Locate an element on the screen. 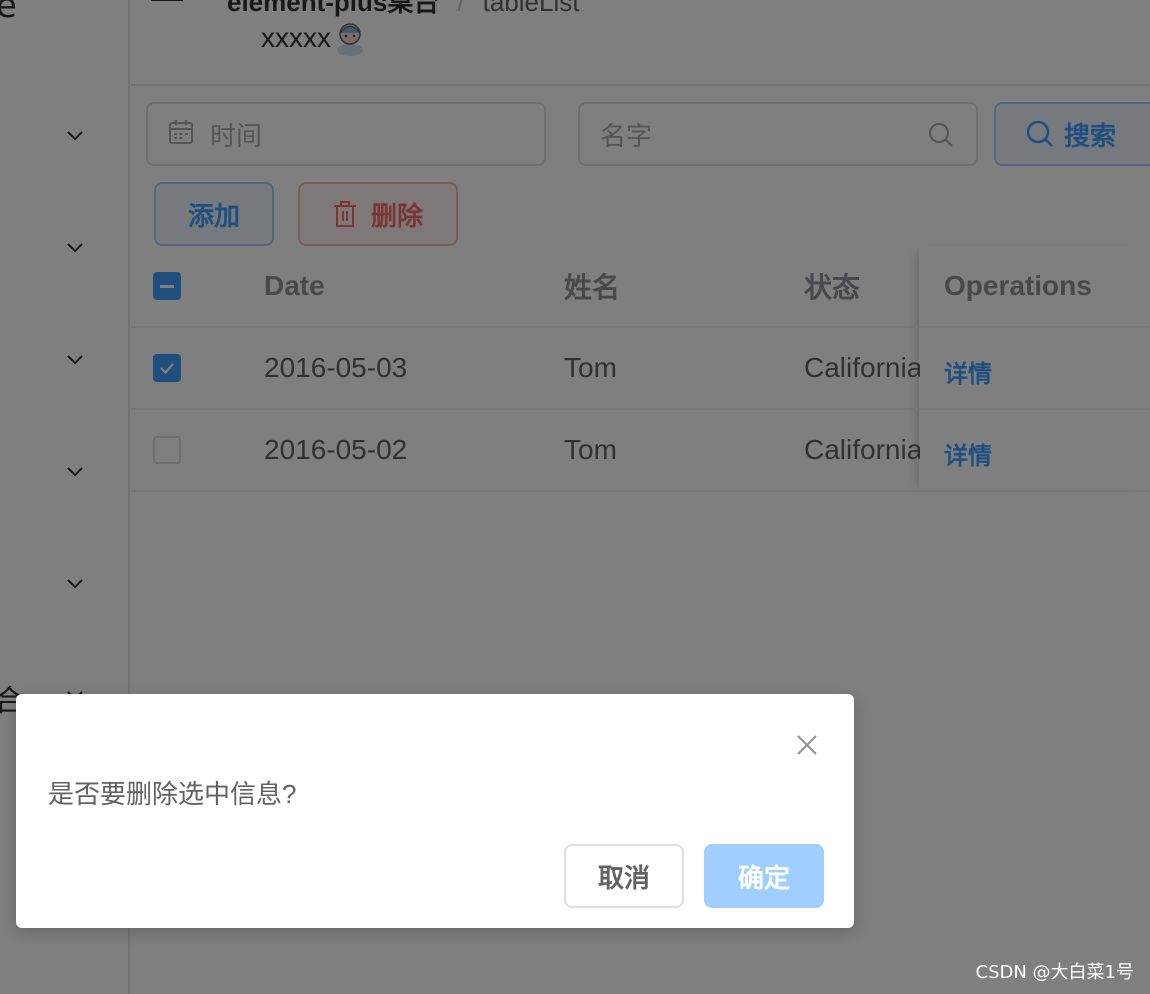 Image resolution: width=1150 pixels, height=994 pixels. confirm-button: 确定 is located at coordinates (764, 876).